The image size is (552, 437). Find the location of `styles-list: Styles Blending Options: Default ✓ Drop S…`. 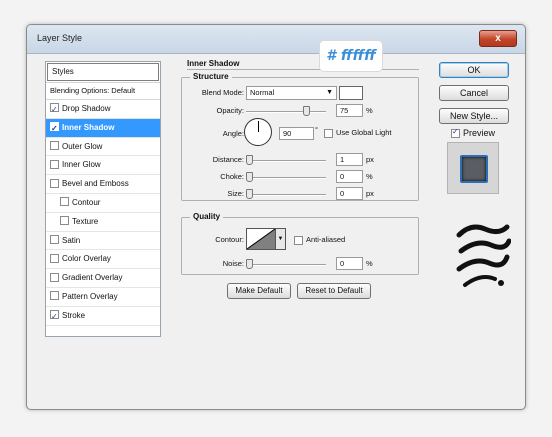

styles-list: Styles Blending Options: Default ✓ Drop S… is located at coordinates (103, 199).